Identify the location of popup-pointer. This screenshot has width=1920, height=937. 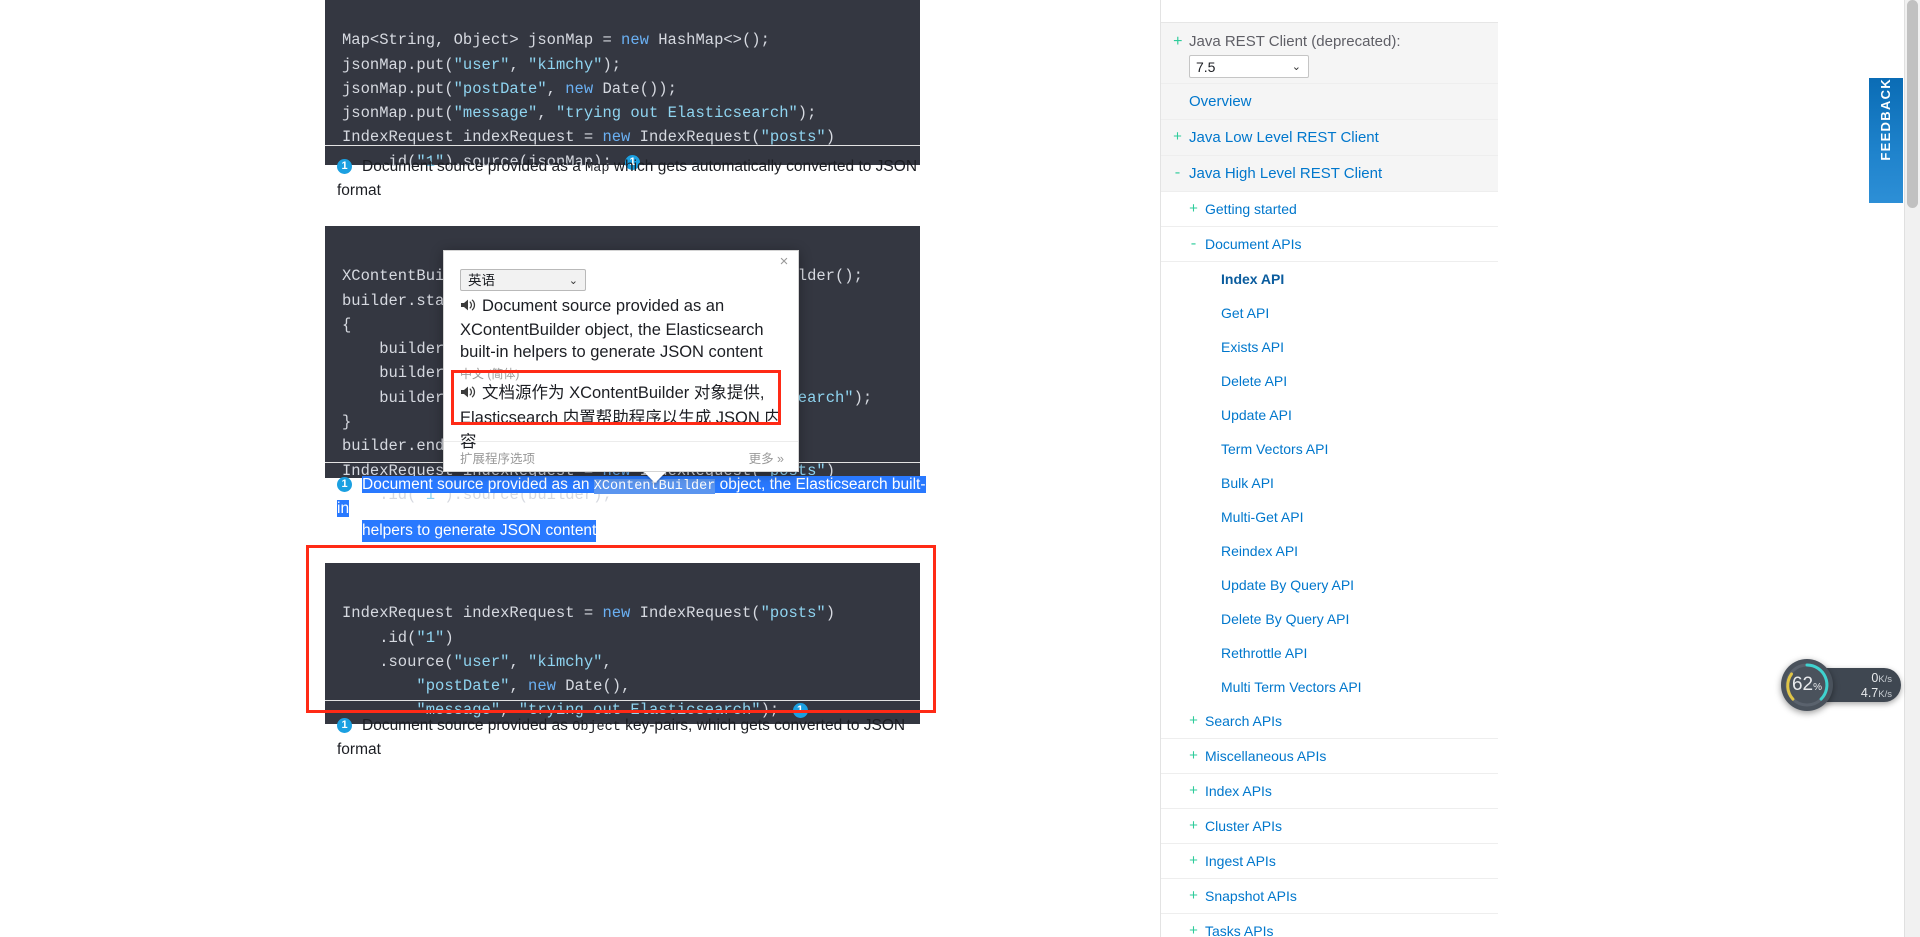
(655, 477).